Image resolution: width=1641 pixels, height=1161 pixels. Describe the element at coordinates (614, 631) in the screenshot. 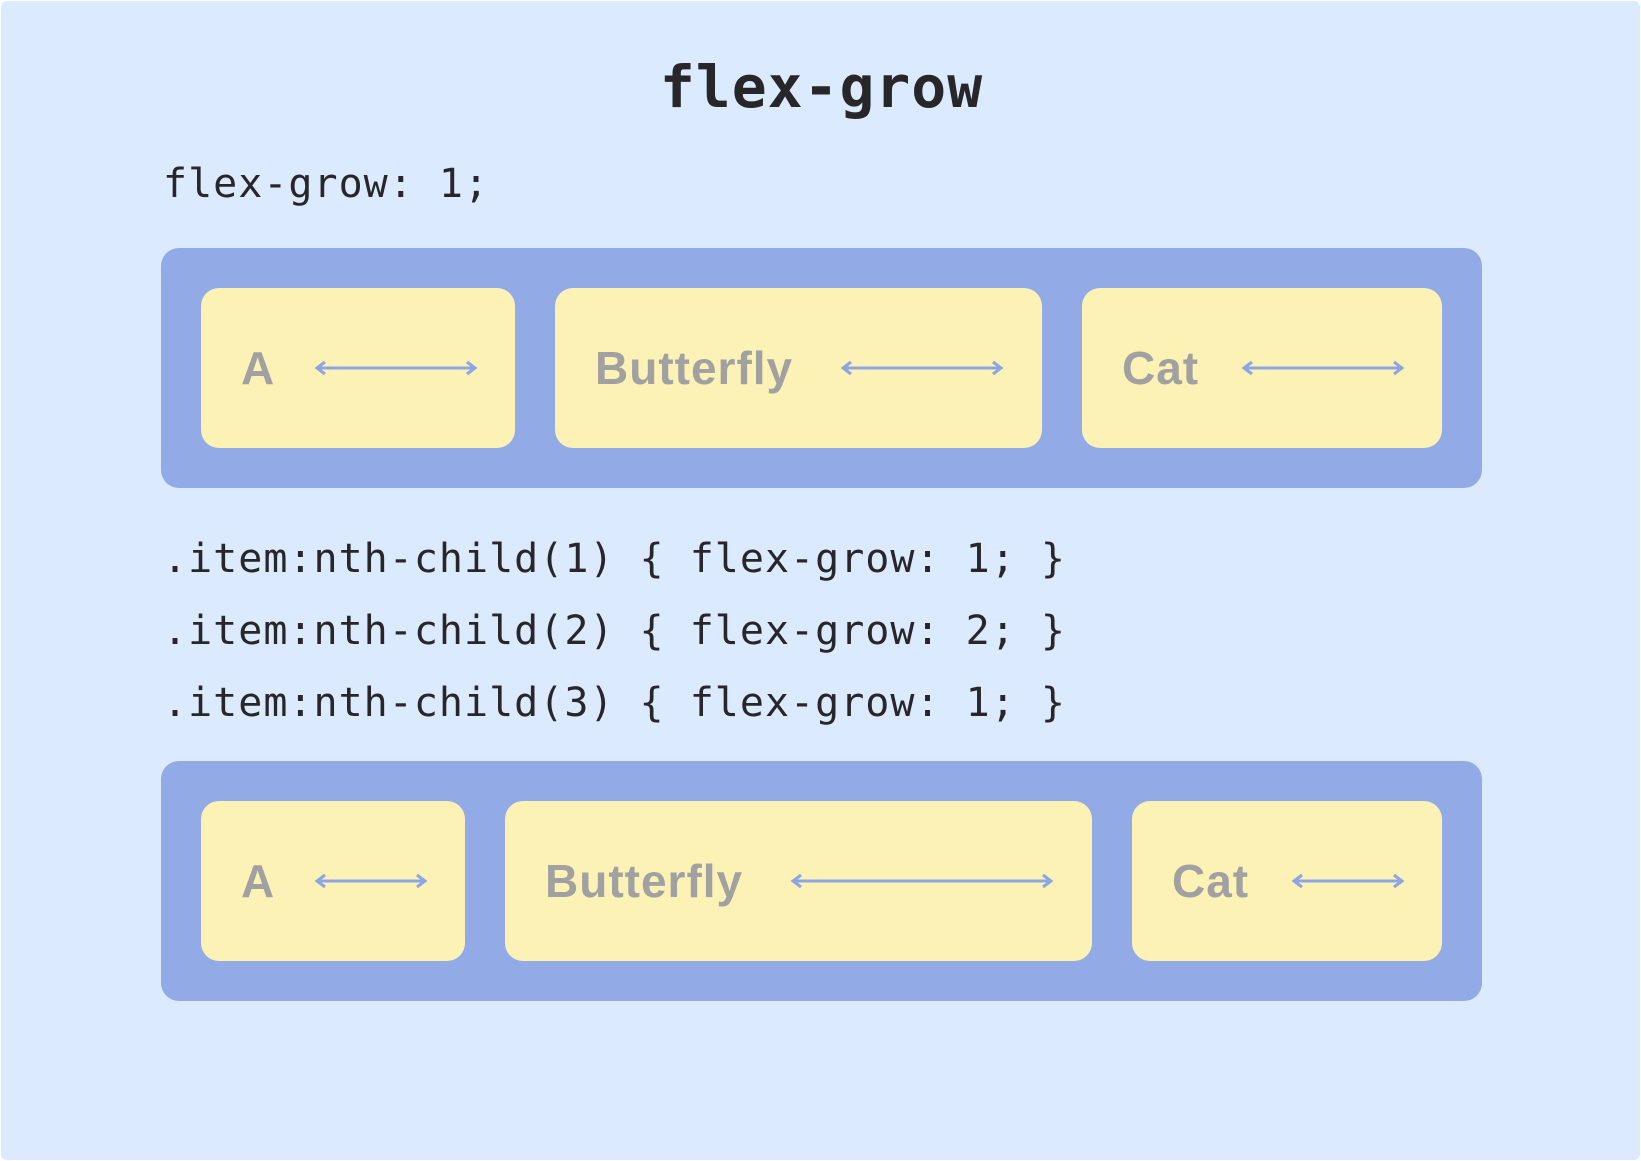

I see `code-line-nth-child-2: .item:nth-child(2) { flex-grow: 2; }` at that location.